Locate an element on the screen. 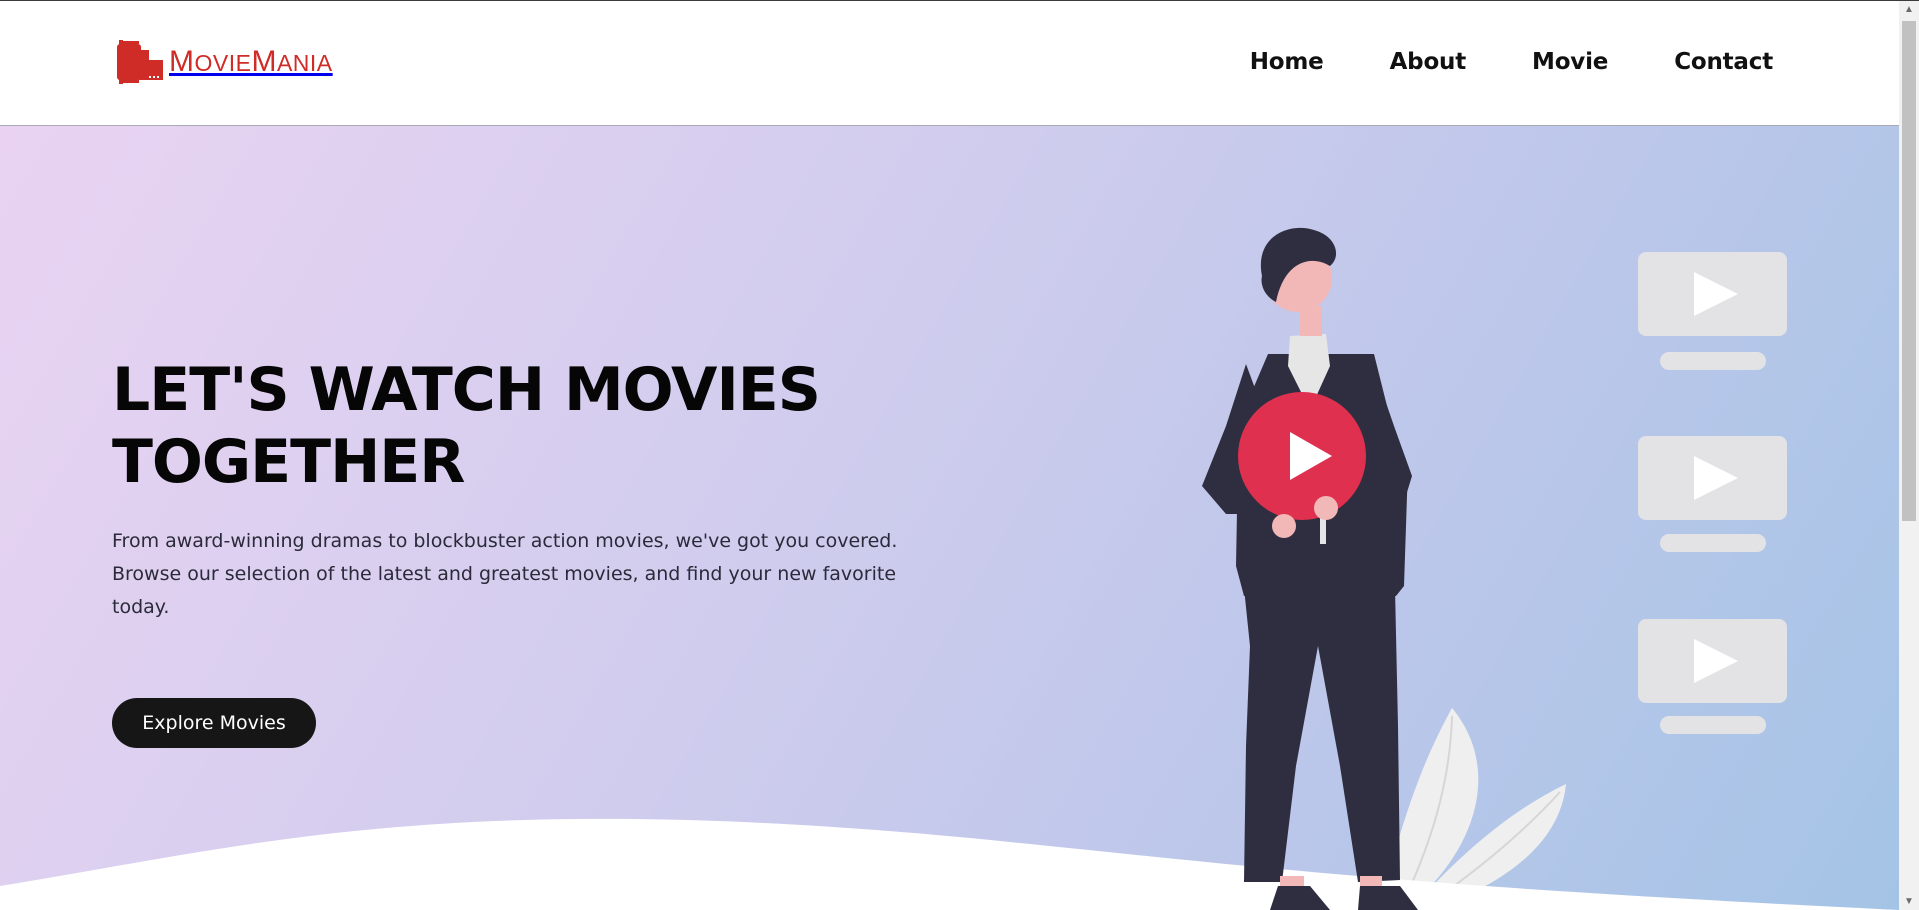 The image size is (1919, 910). person-illustration is located at coordinates (1310, 568).